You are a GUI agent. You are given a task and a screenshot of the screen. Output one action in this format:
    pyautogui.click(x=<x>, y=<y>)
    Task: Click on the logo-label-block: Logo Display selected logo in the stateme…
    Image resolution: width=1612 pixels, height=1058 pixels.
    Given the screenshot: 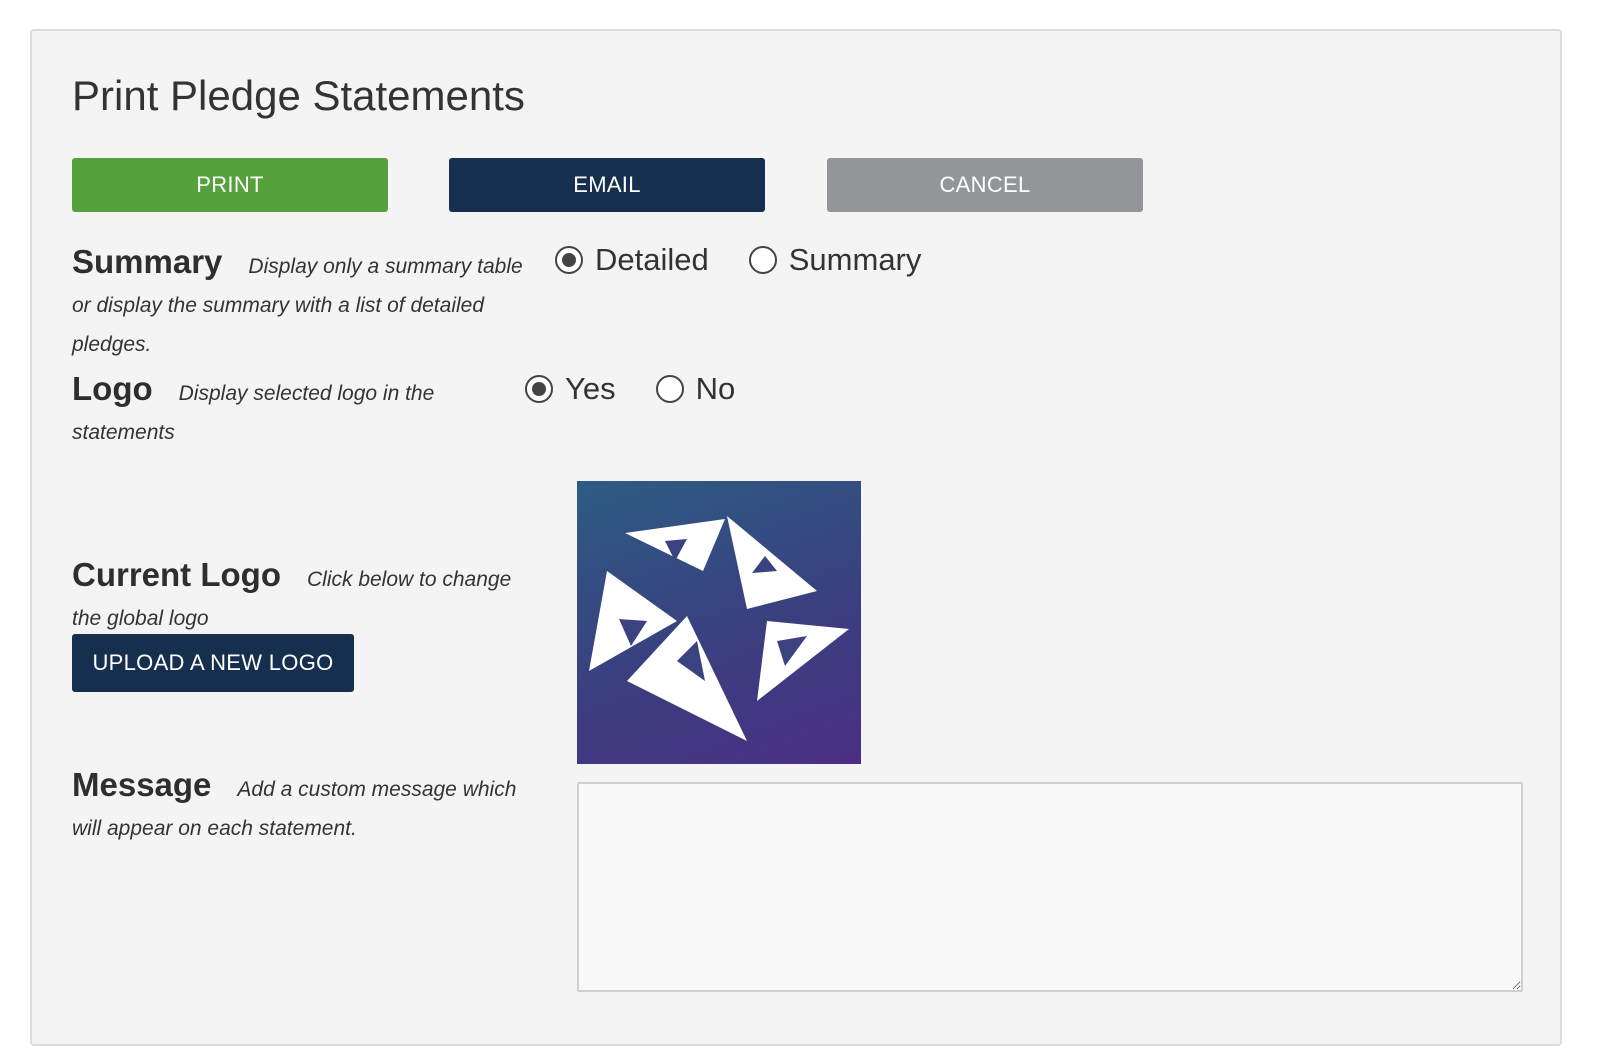 What is the action you would take?
    pyautogui.click(x=307, y=411)
    